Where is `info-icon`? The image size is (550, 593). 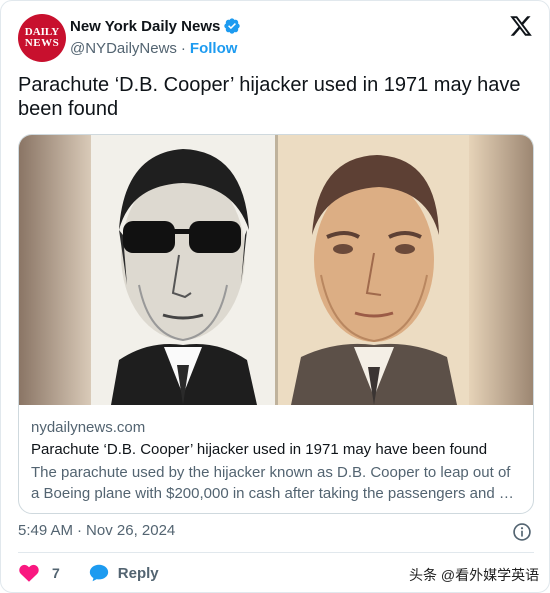 info-icon is located at coordinates (522, 532).